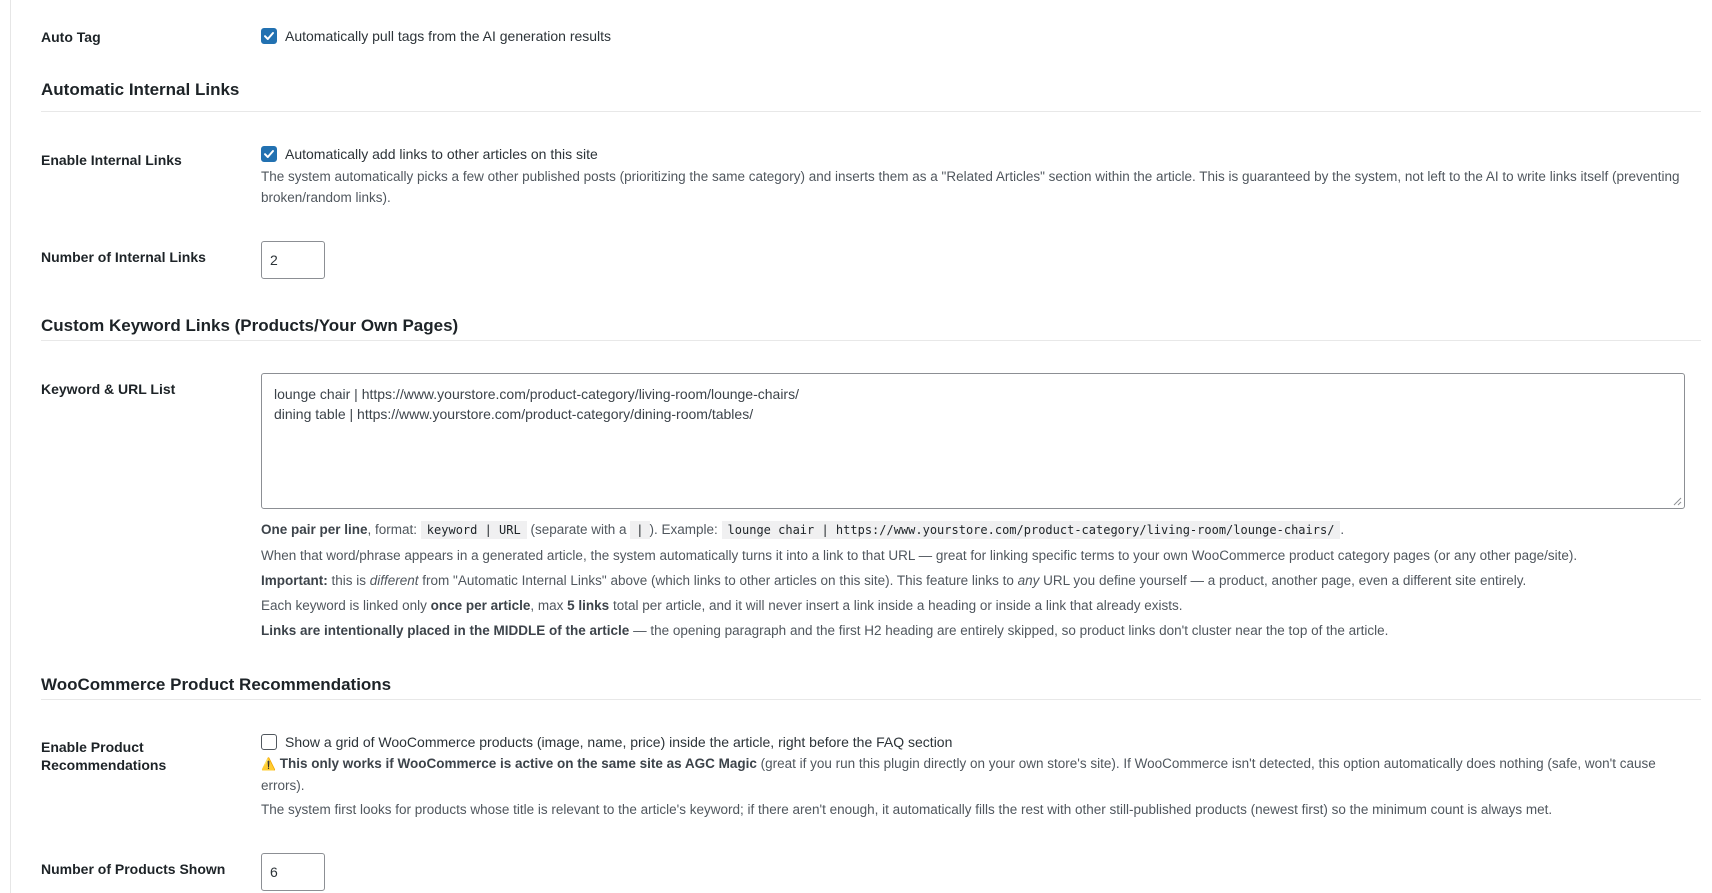 Image resolution: width=1712 pixels, height=893 pixels. What do you see at coordinates (394, 580) in the screenshot?
I see `help-emphasis: different` at bounding box center [394, 580].